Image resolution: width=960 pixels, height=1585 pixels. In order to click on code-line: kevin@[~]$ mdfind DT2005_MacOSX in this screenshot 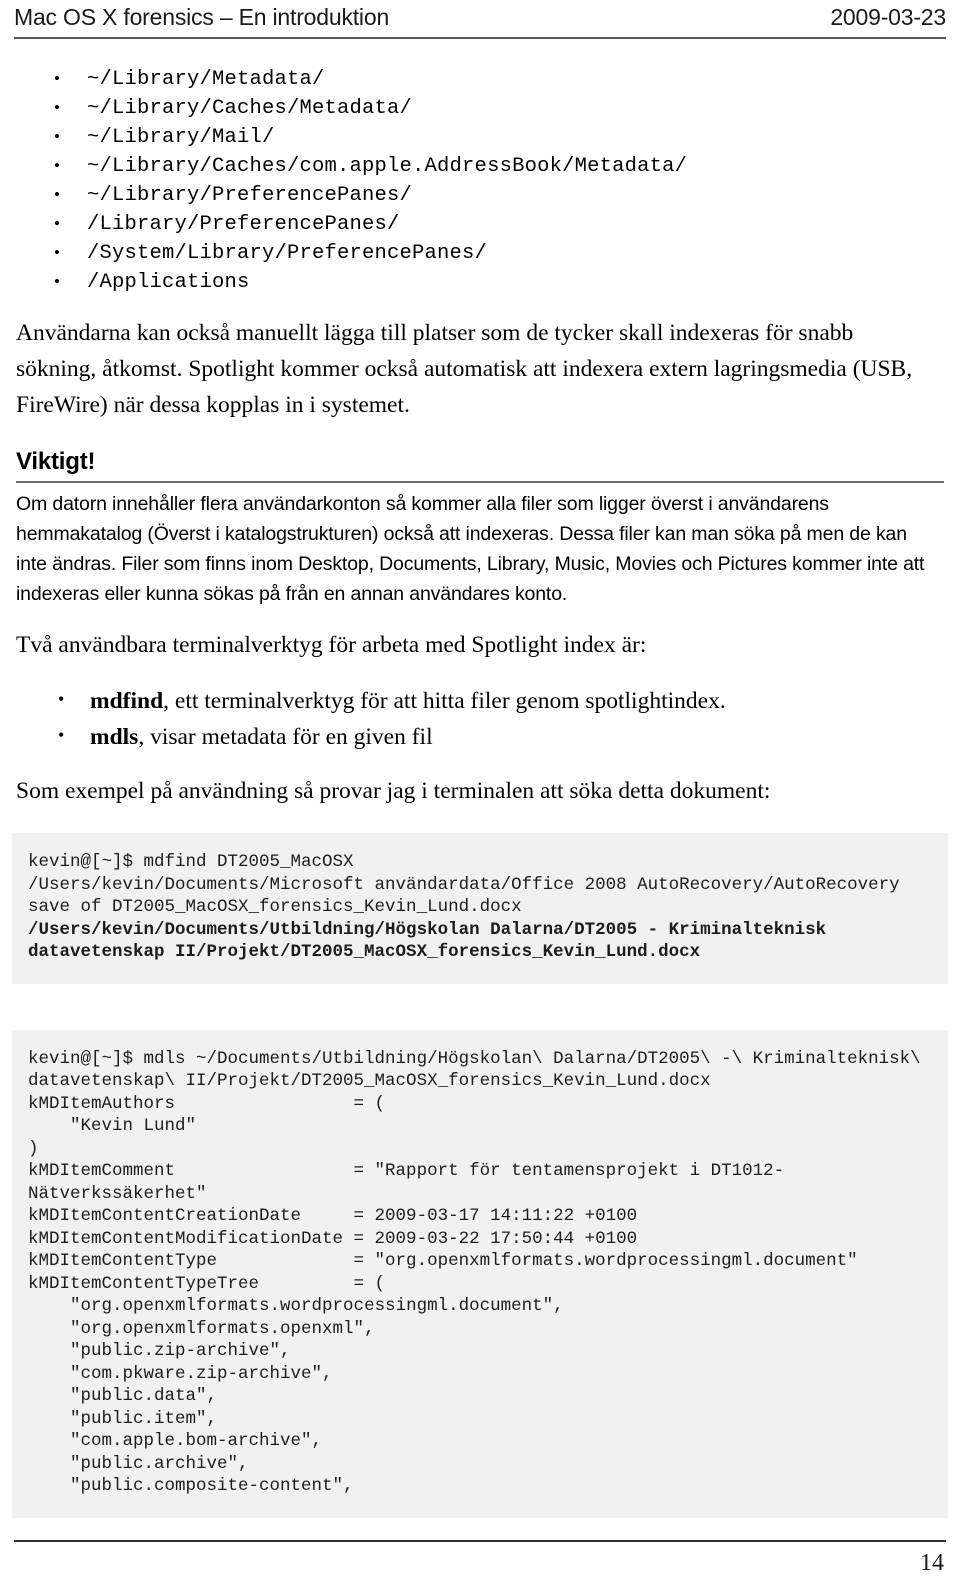, I will do `click(191, 862)`.